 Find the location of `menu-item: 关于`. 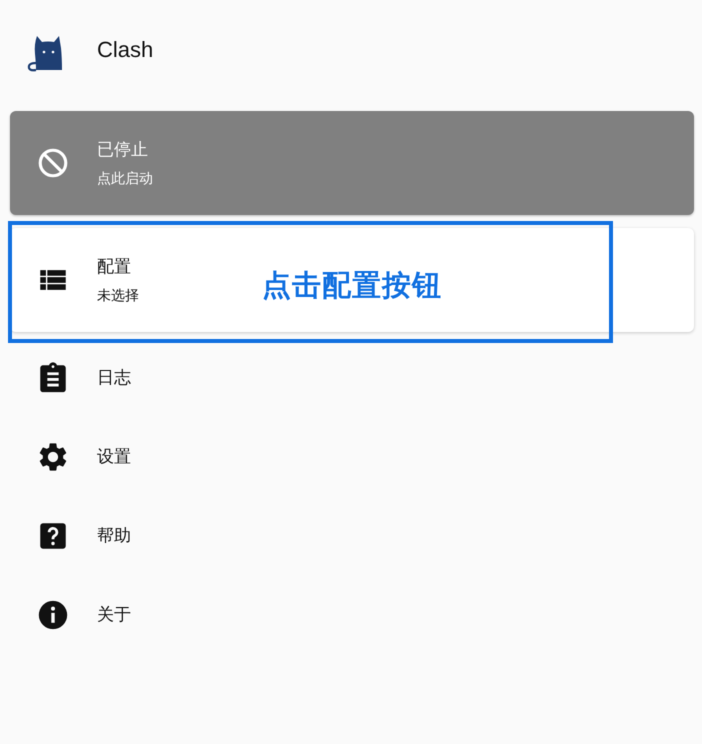

menu-item: 关于 is located at coordinates (351, 614).